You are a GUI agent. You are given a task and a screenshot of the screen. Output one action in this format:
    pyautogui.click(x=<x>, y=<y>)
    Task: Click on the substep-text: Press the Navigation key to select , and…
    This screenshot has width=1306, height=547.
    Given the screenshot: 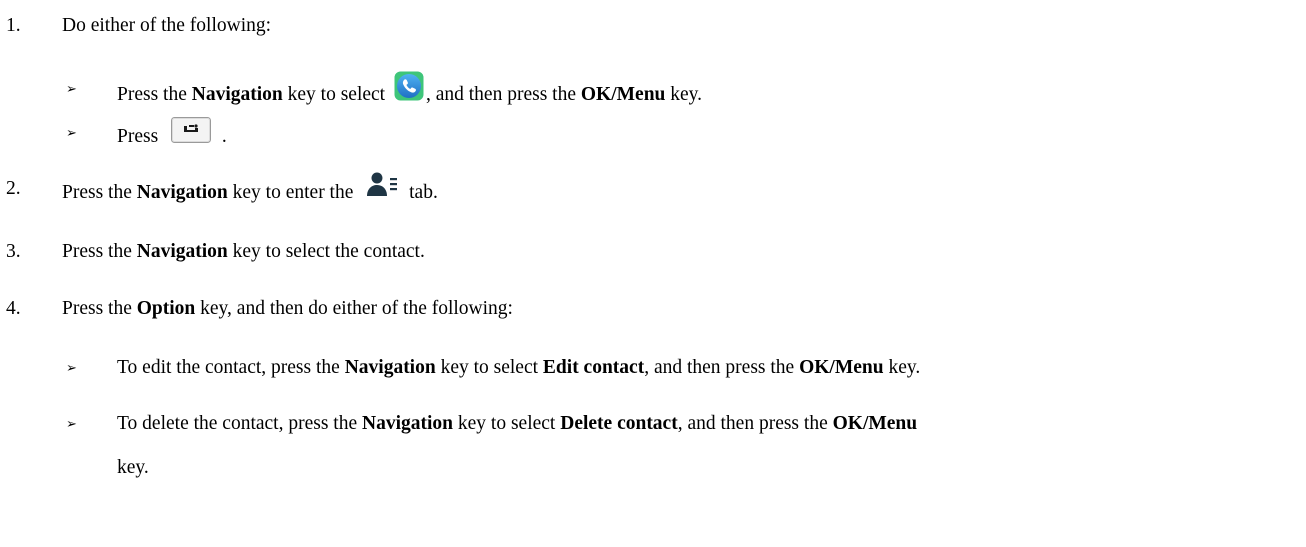 What is the action you would take?
    pyautogui.click(x=409, y=92)
    